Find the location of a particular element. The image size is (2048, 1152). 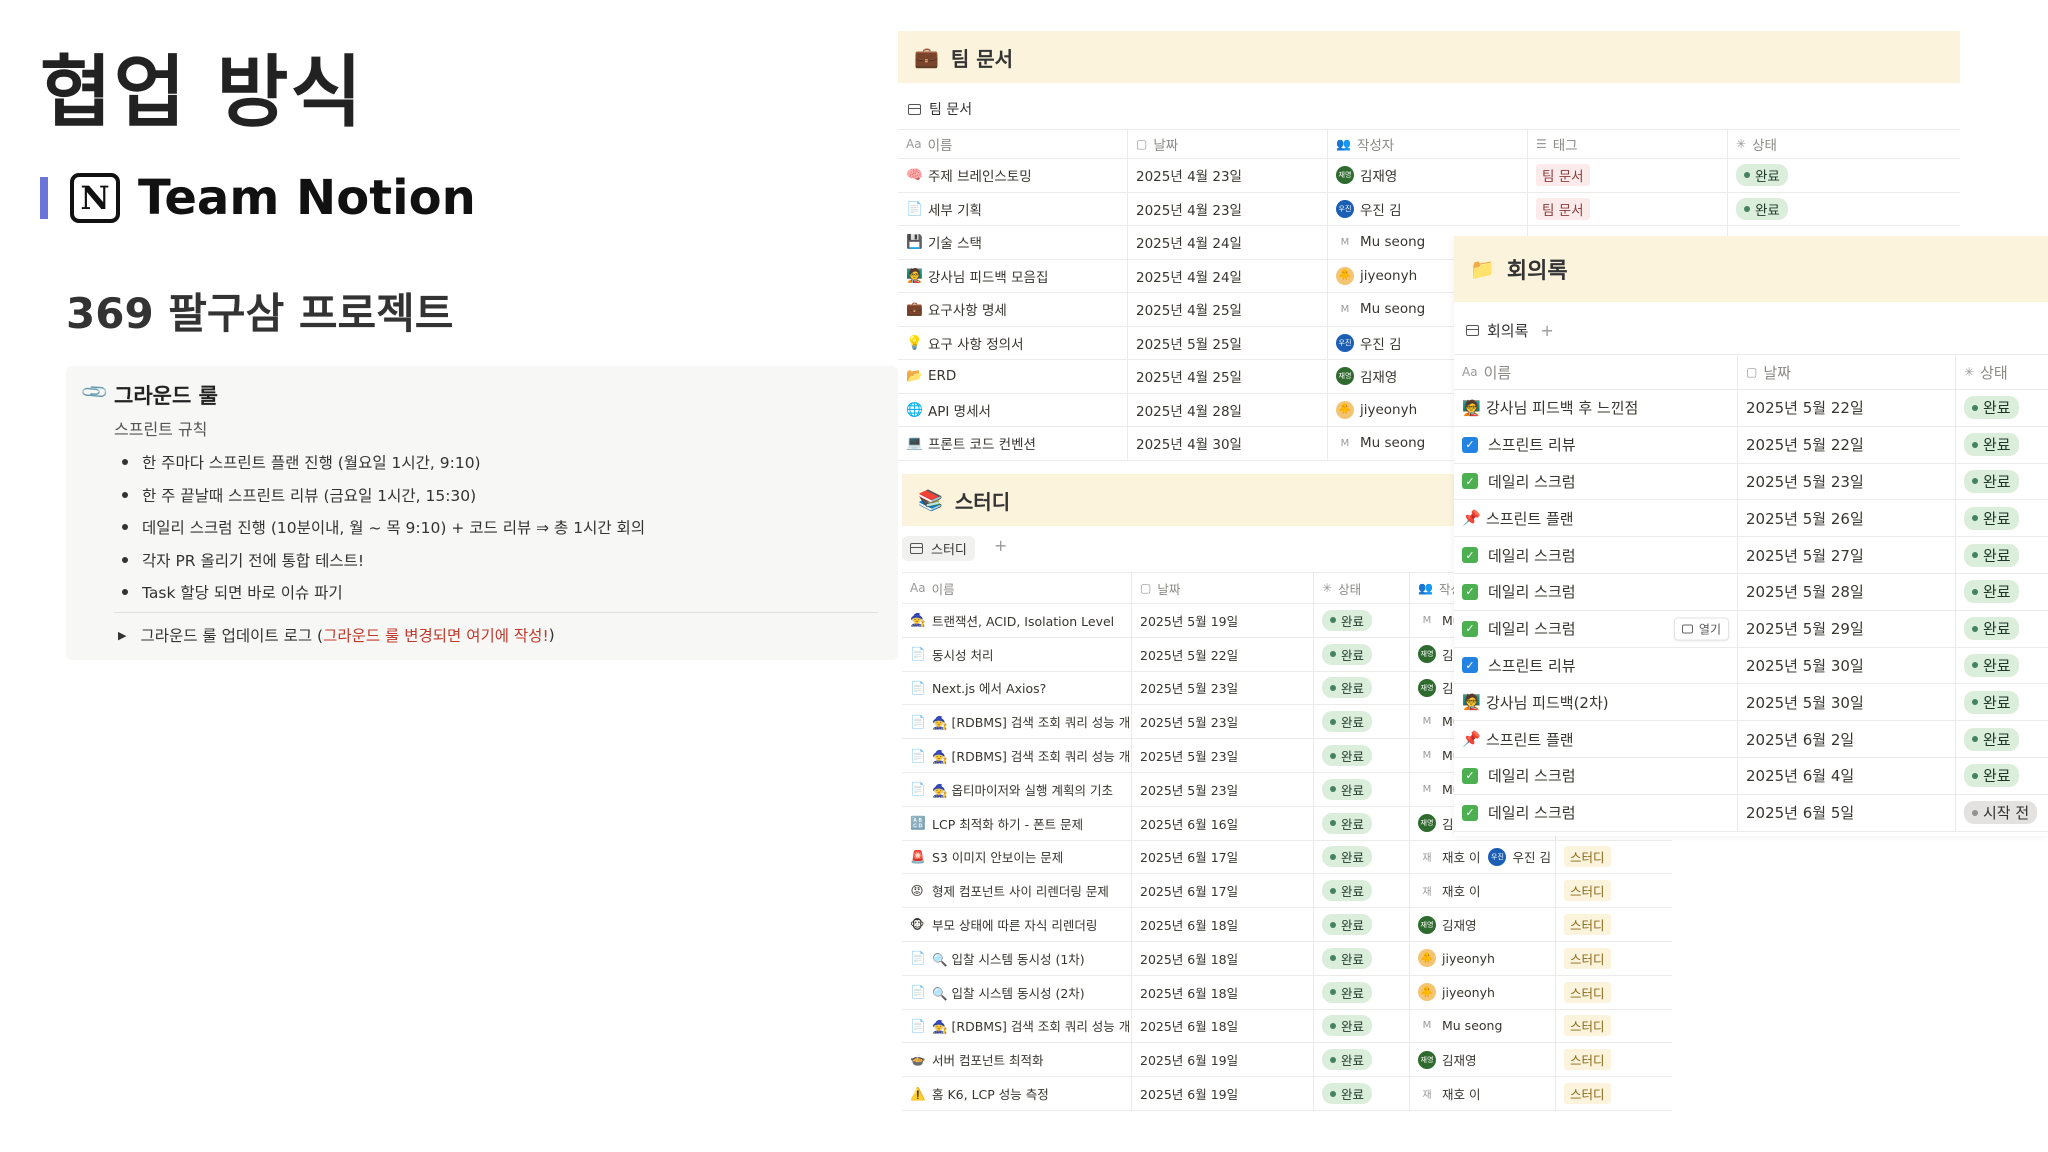

row-name-cell: 🧑‍🏫 강사님 피드백 후 느낀점 is located at coordinates (1596, 408).